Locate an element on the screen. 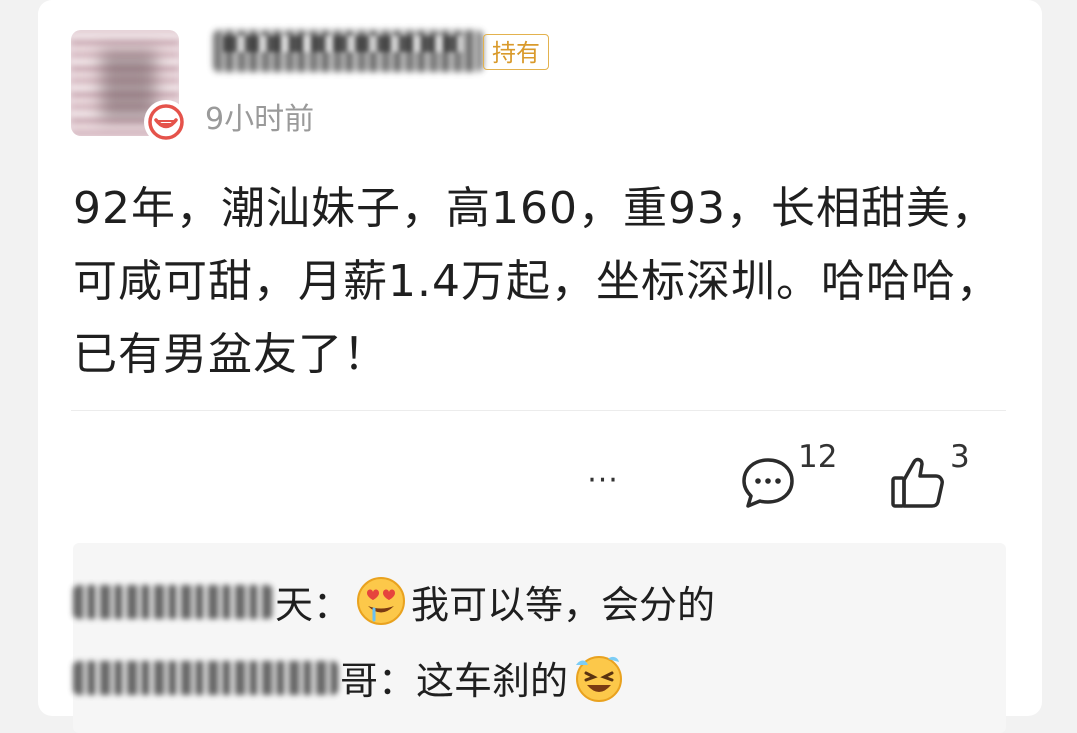 This screenshot has width=1077, height=733. commenter-name-suffix: 天 is located at coordinates (294, 604).